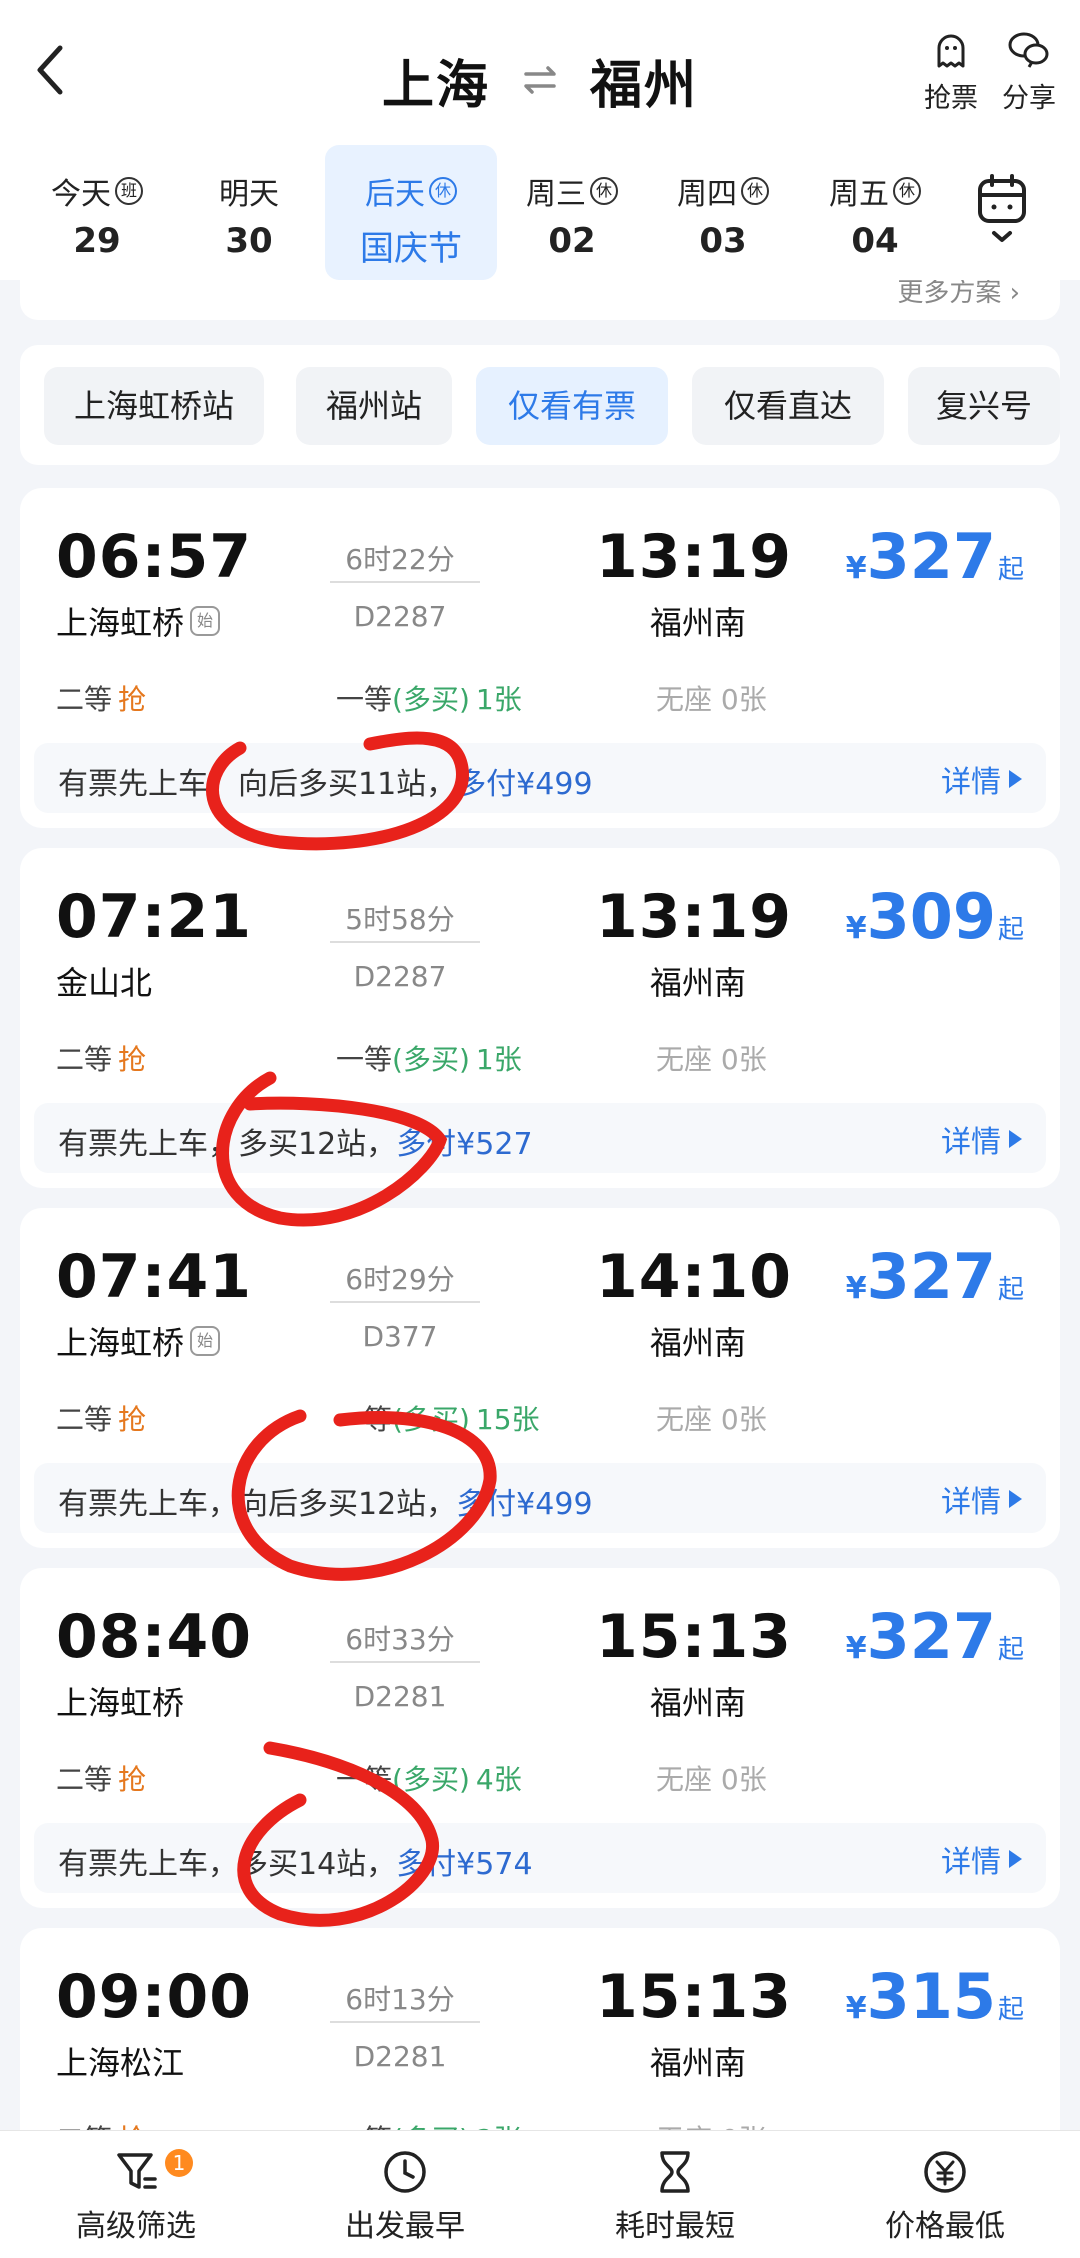  I want to click on filter-chip-available: 仅看有票, so click(572, 406).